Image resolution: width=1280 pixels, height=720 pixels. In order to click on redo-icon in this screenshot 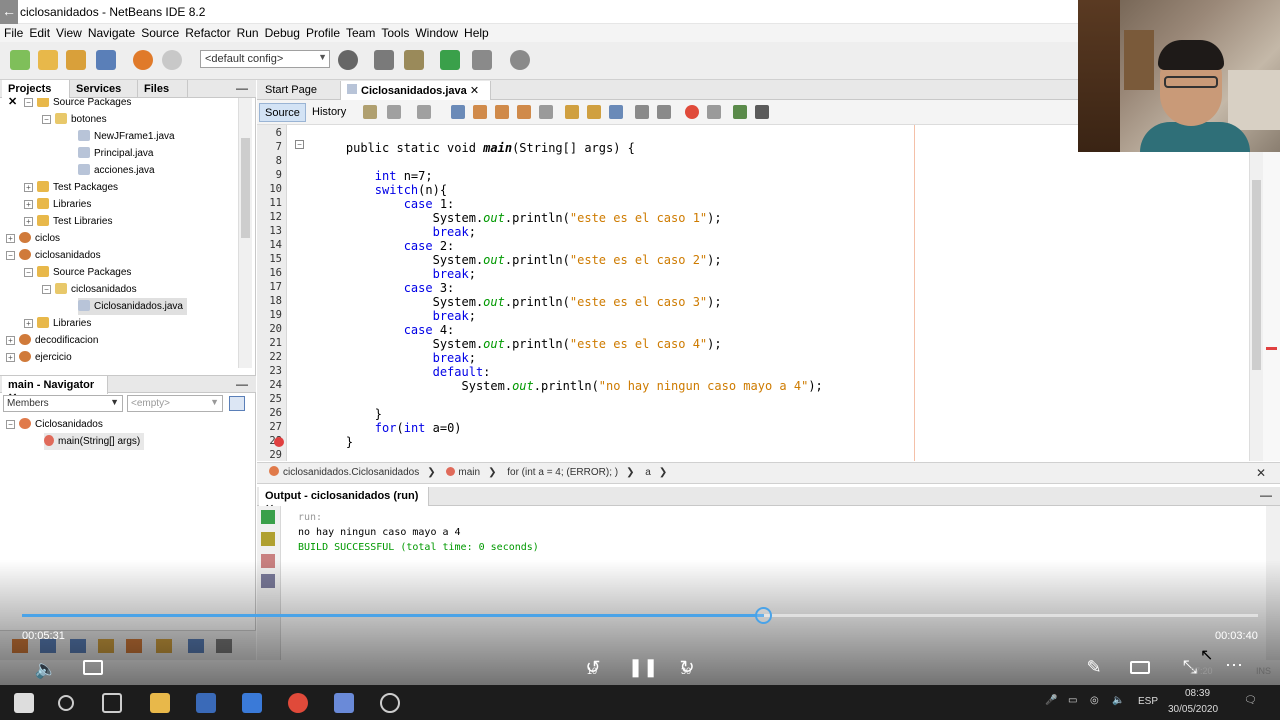, I will do `click(172, 60)`.